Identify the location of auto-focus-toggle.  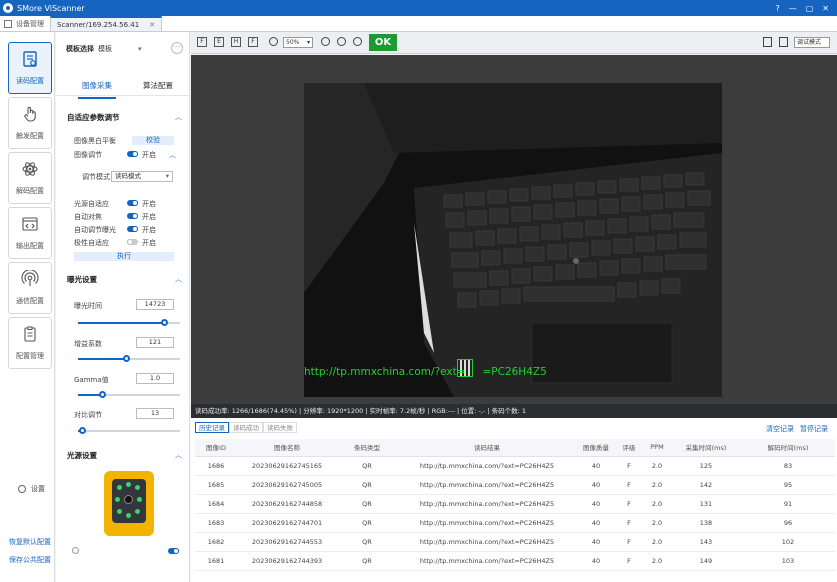
(132, 216).